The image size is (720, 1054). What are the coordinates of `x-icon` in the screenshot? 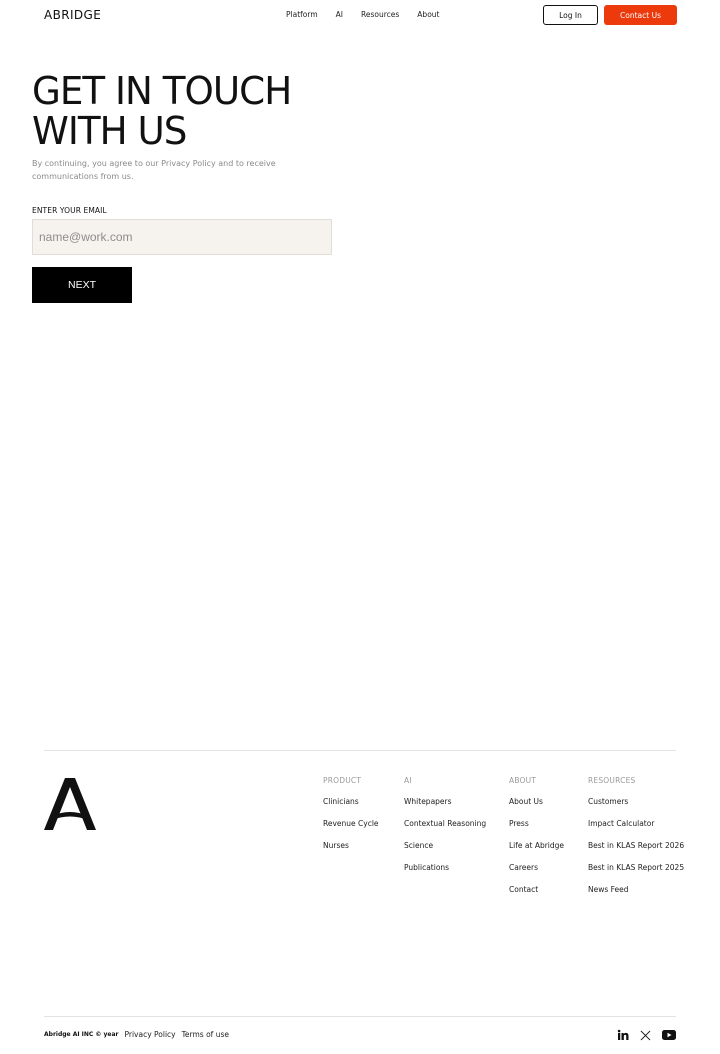 It's located at (645, 1035).